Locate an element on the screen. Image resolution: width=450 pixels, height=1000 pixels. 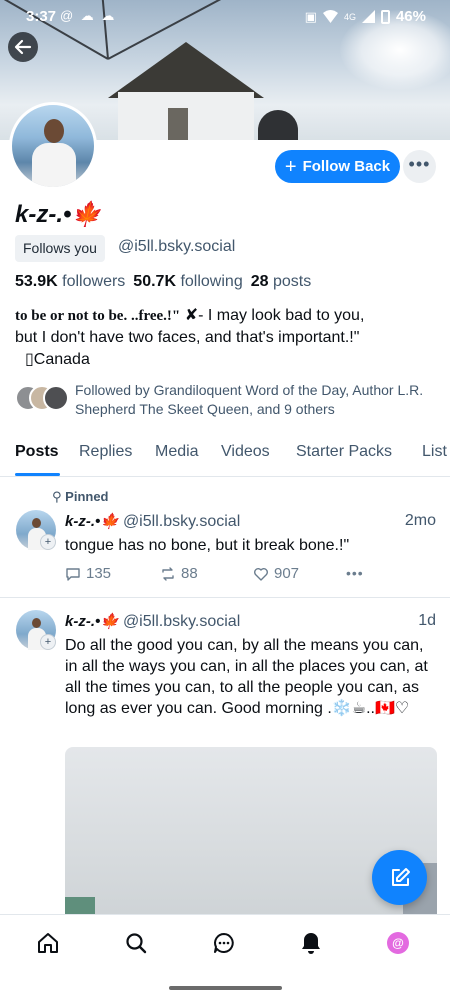
follows-you-badge: Follows you is located at coordinates (60, 248).